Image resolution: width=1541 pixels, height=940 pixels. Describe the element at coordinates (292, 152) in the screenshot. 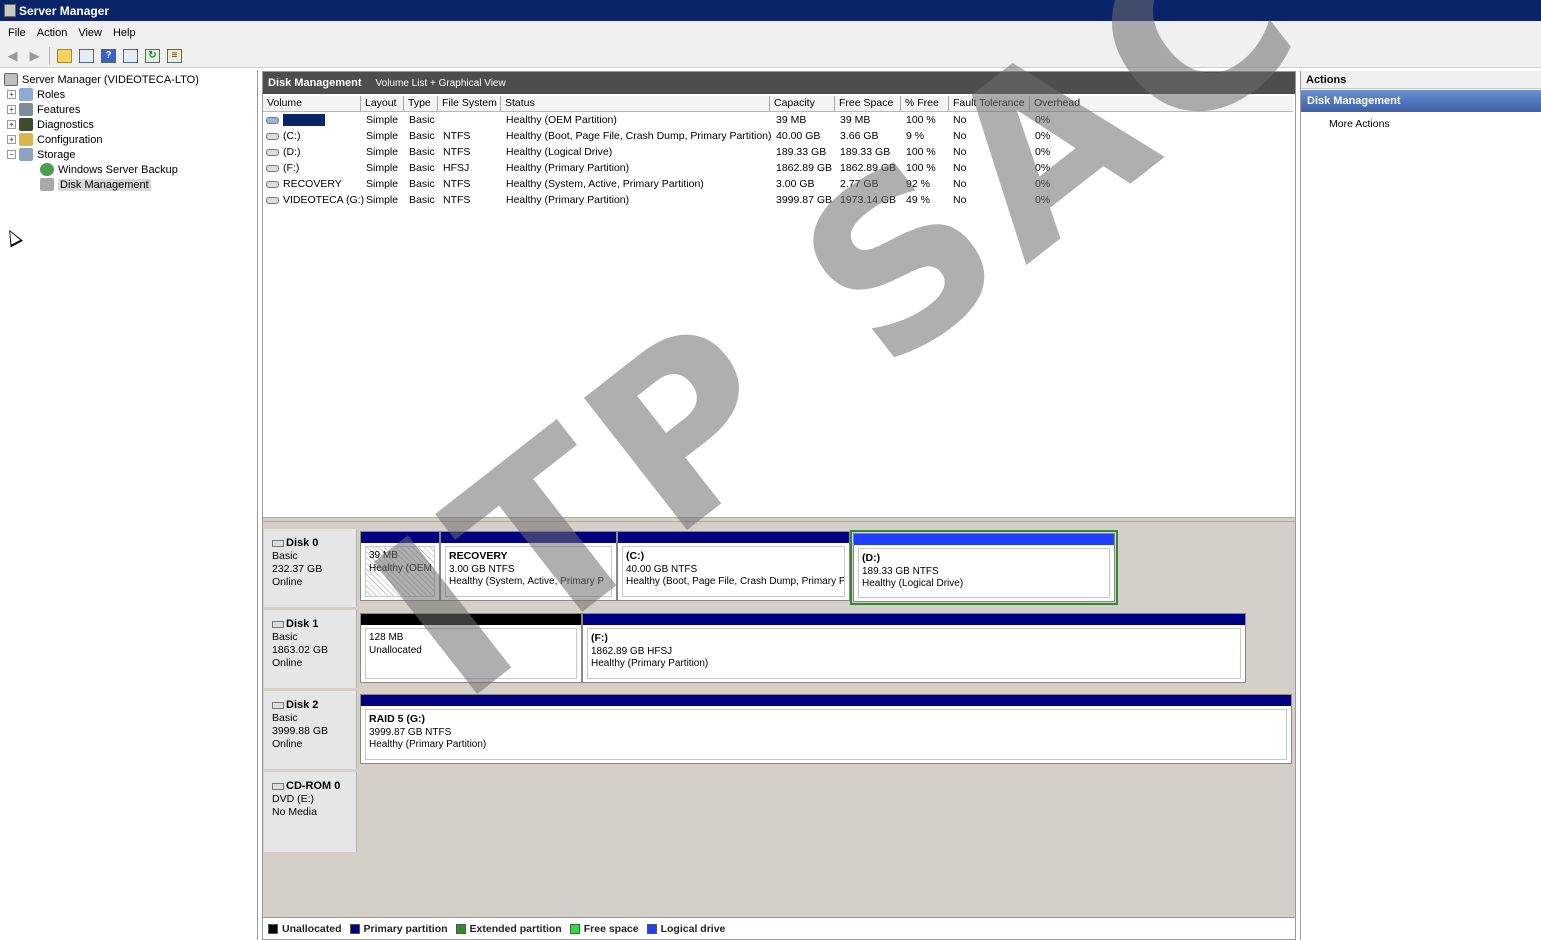

I see `volume-name: (D:)` at that location.